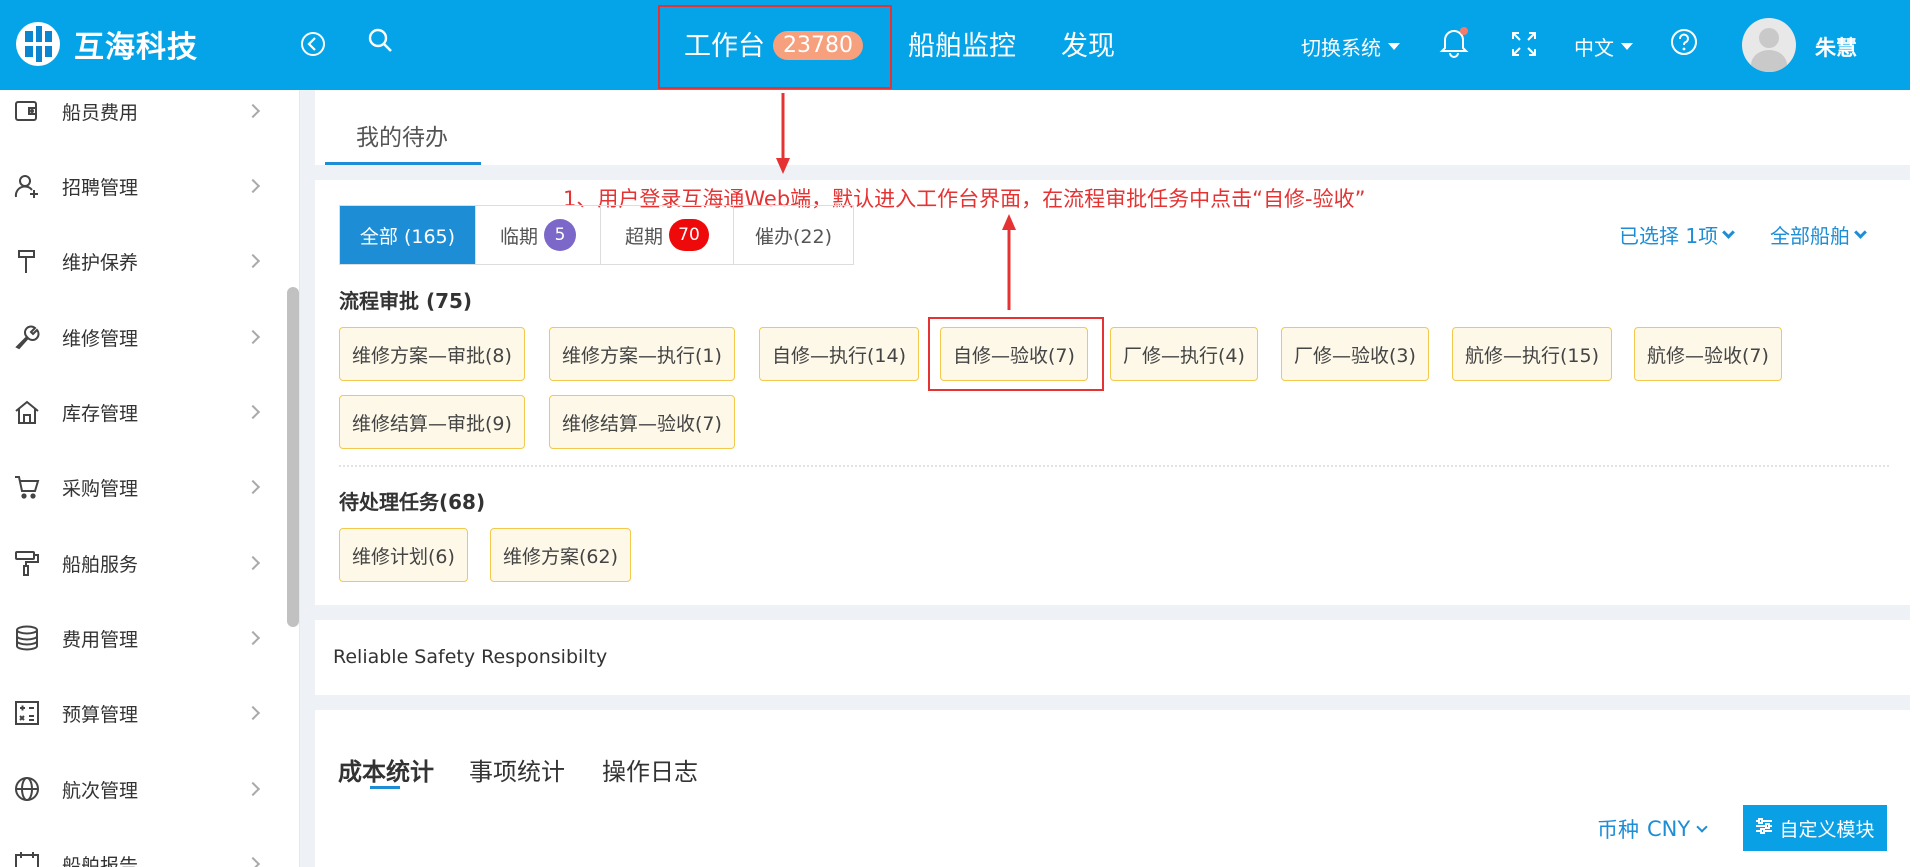  I want to click on paint-roller-icon, so click(27, 563).